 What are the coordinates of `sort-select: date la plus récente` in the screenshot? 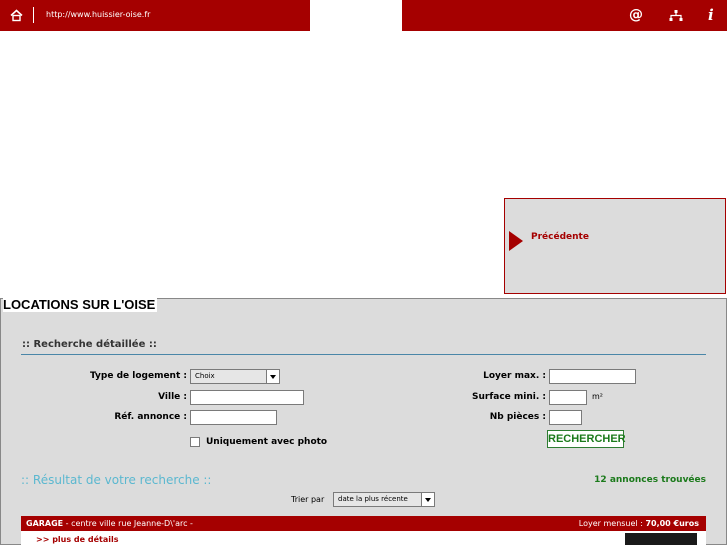 It's located at (384, 499).